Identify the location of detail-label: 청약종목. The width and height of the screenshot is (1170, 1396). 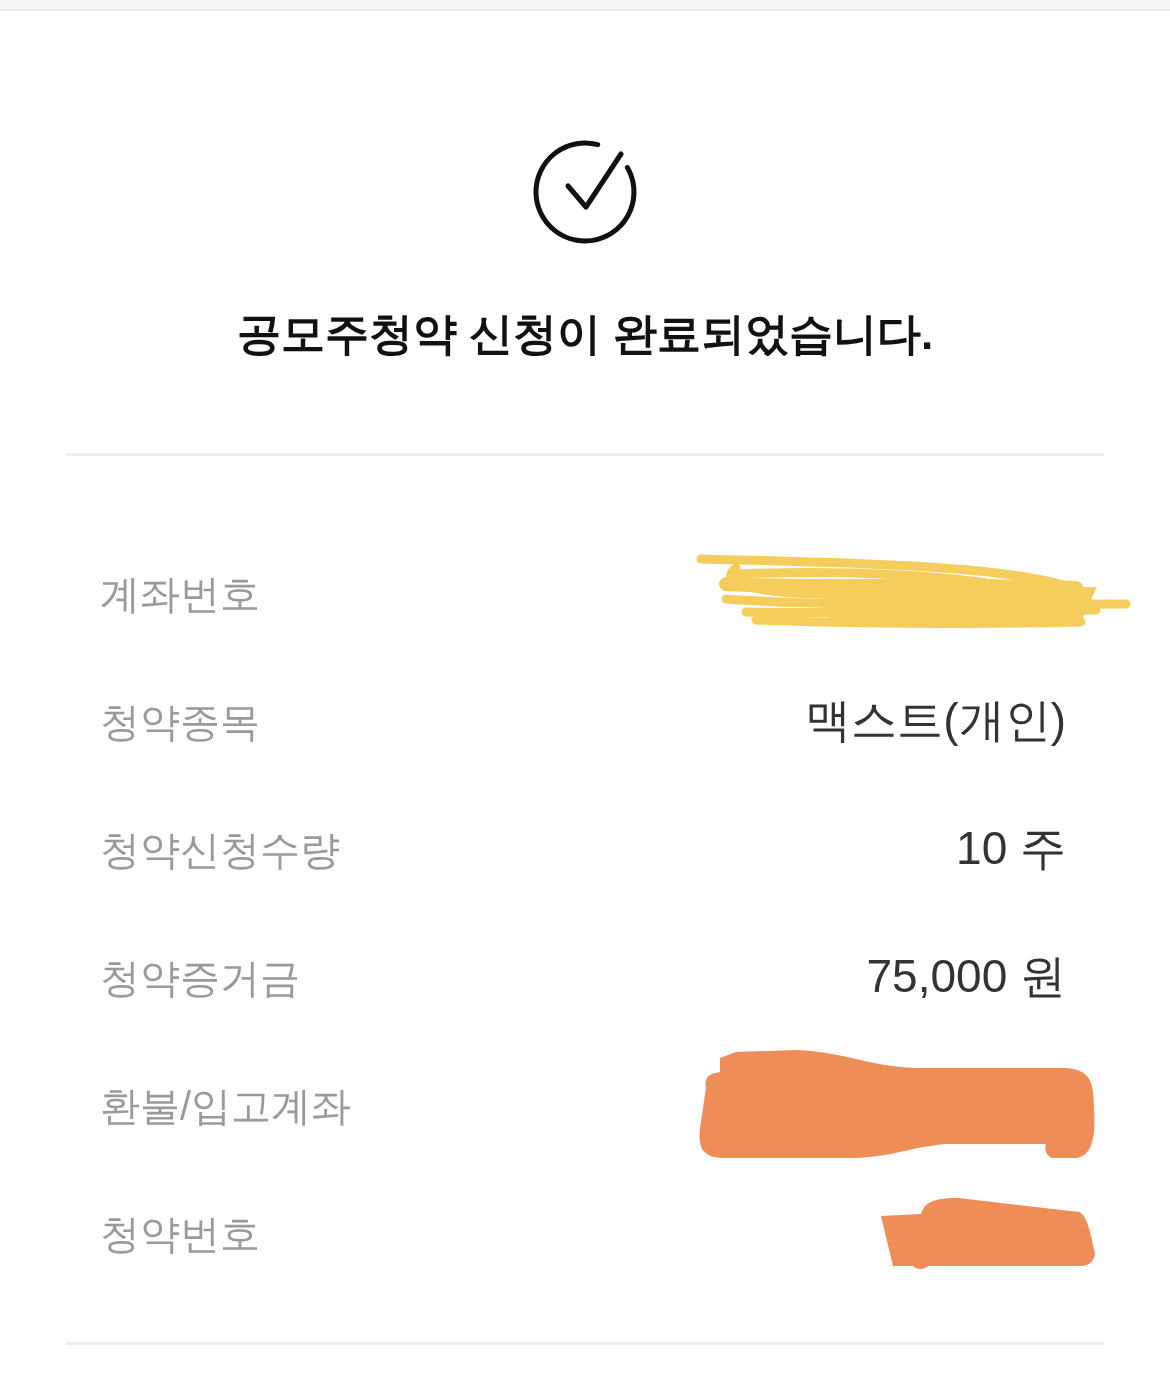
(180, 722).